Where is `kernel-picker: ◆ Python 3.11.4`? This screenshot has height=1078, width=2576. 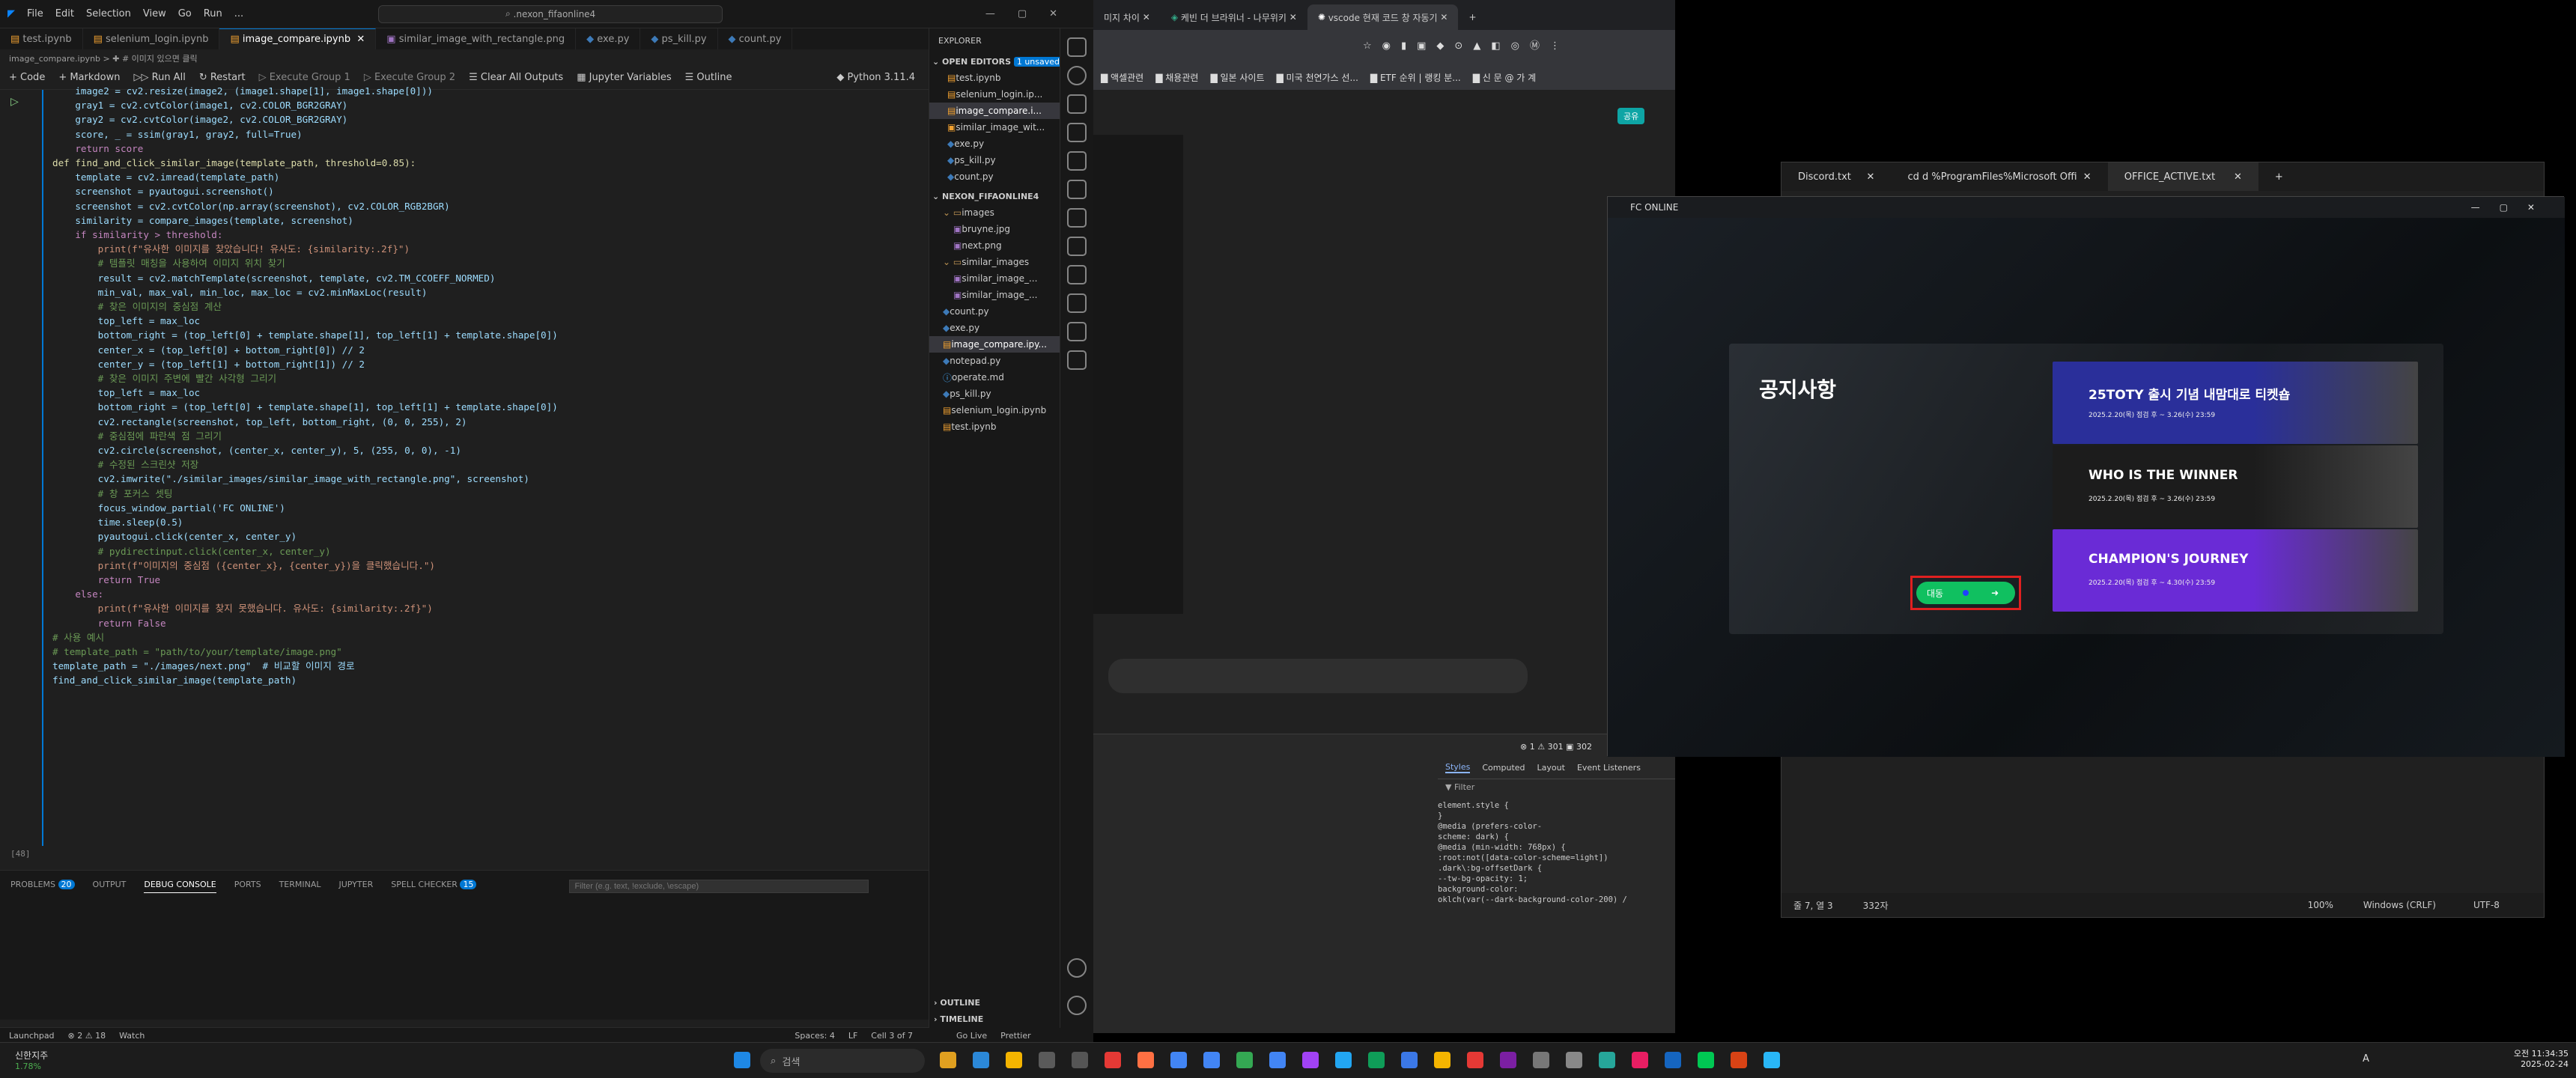
kernel-picker: ◆ Python 3.11.4 is located at coordinates (875, 77).